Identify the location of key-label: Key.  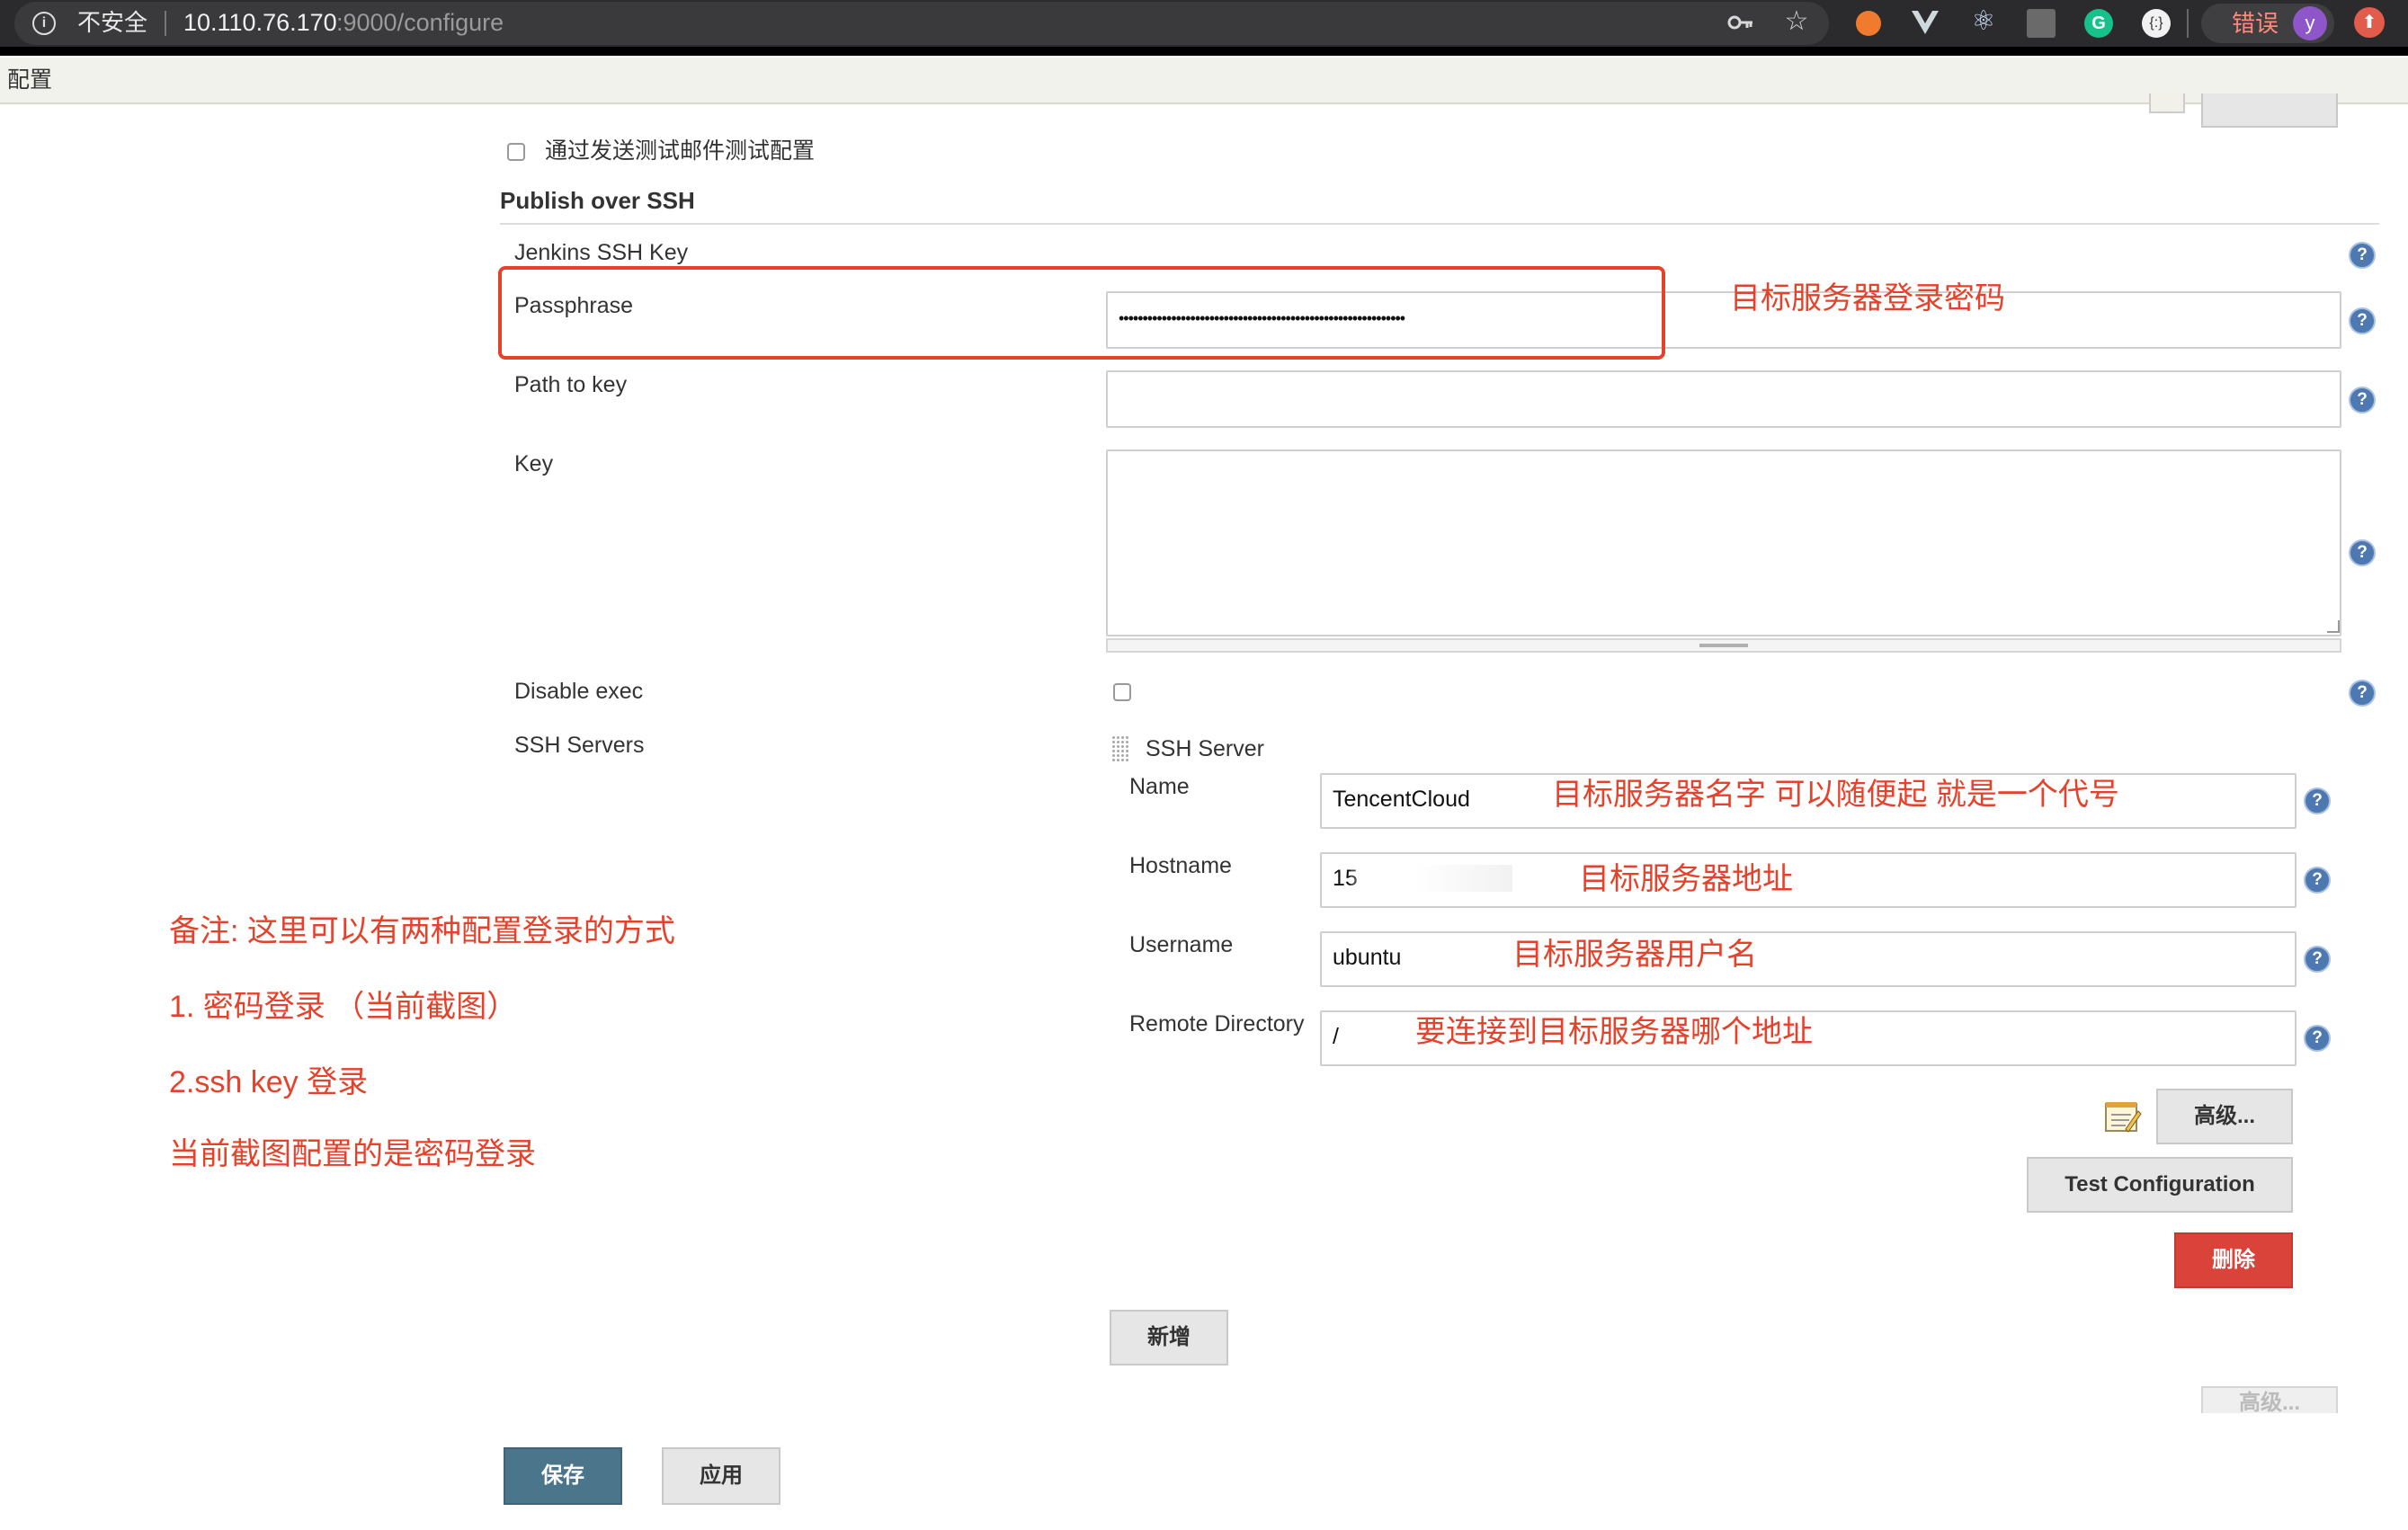
(534, 464).